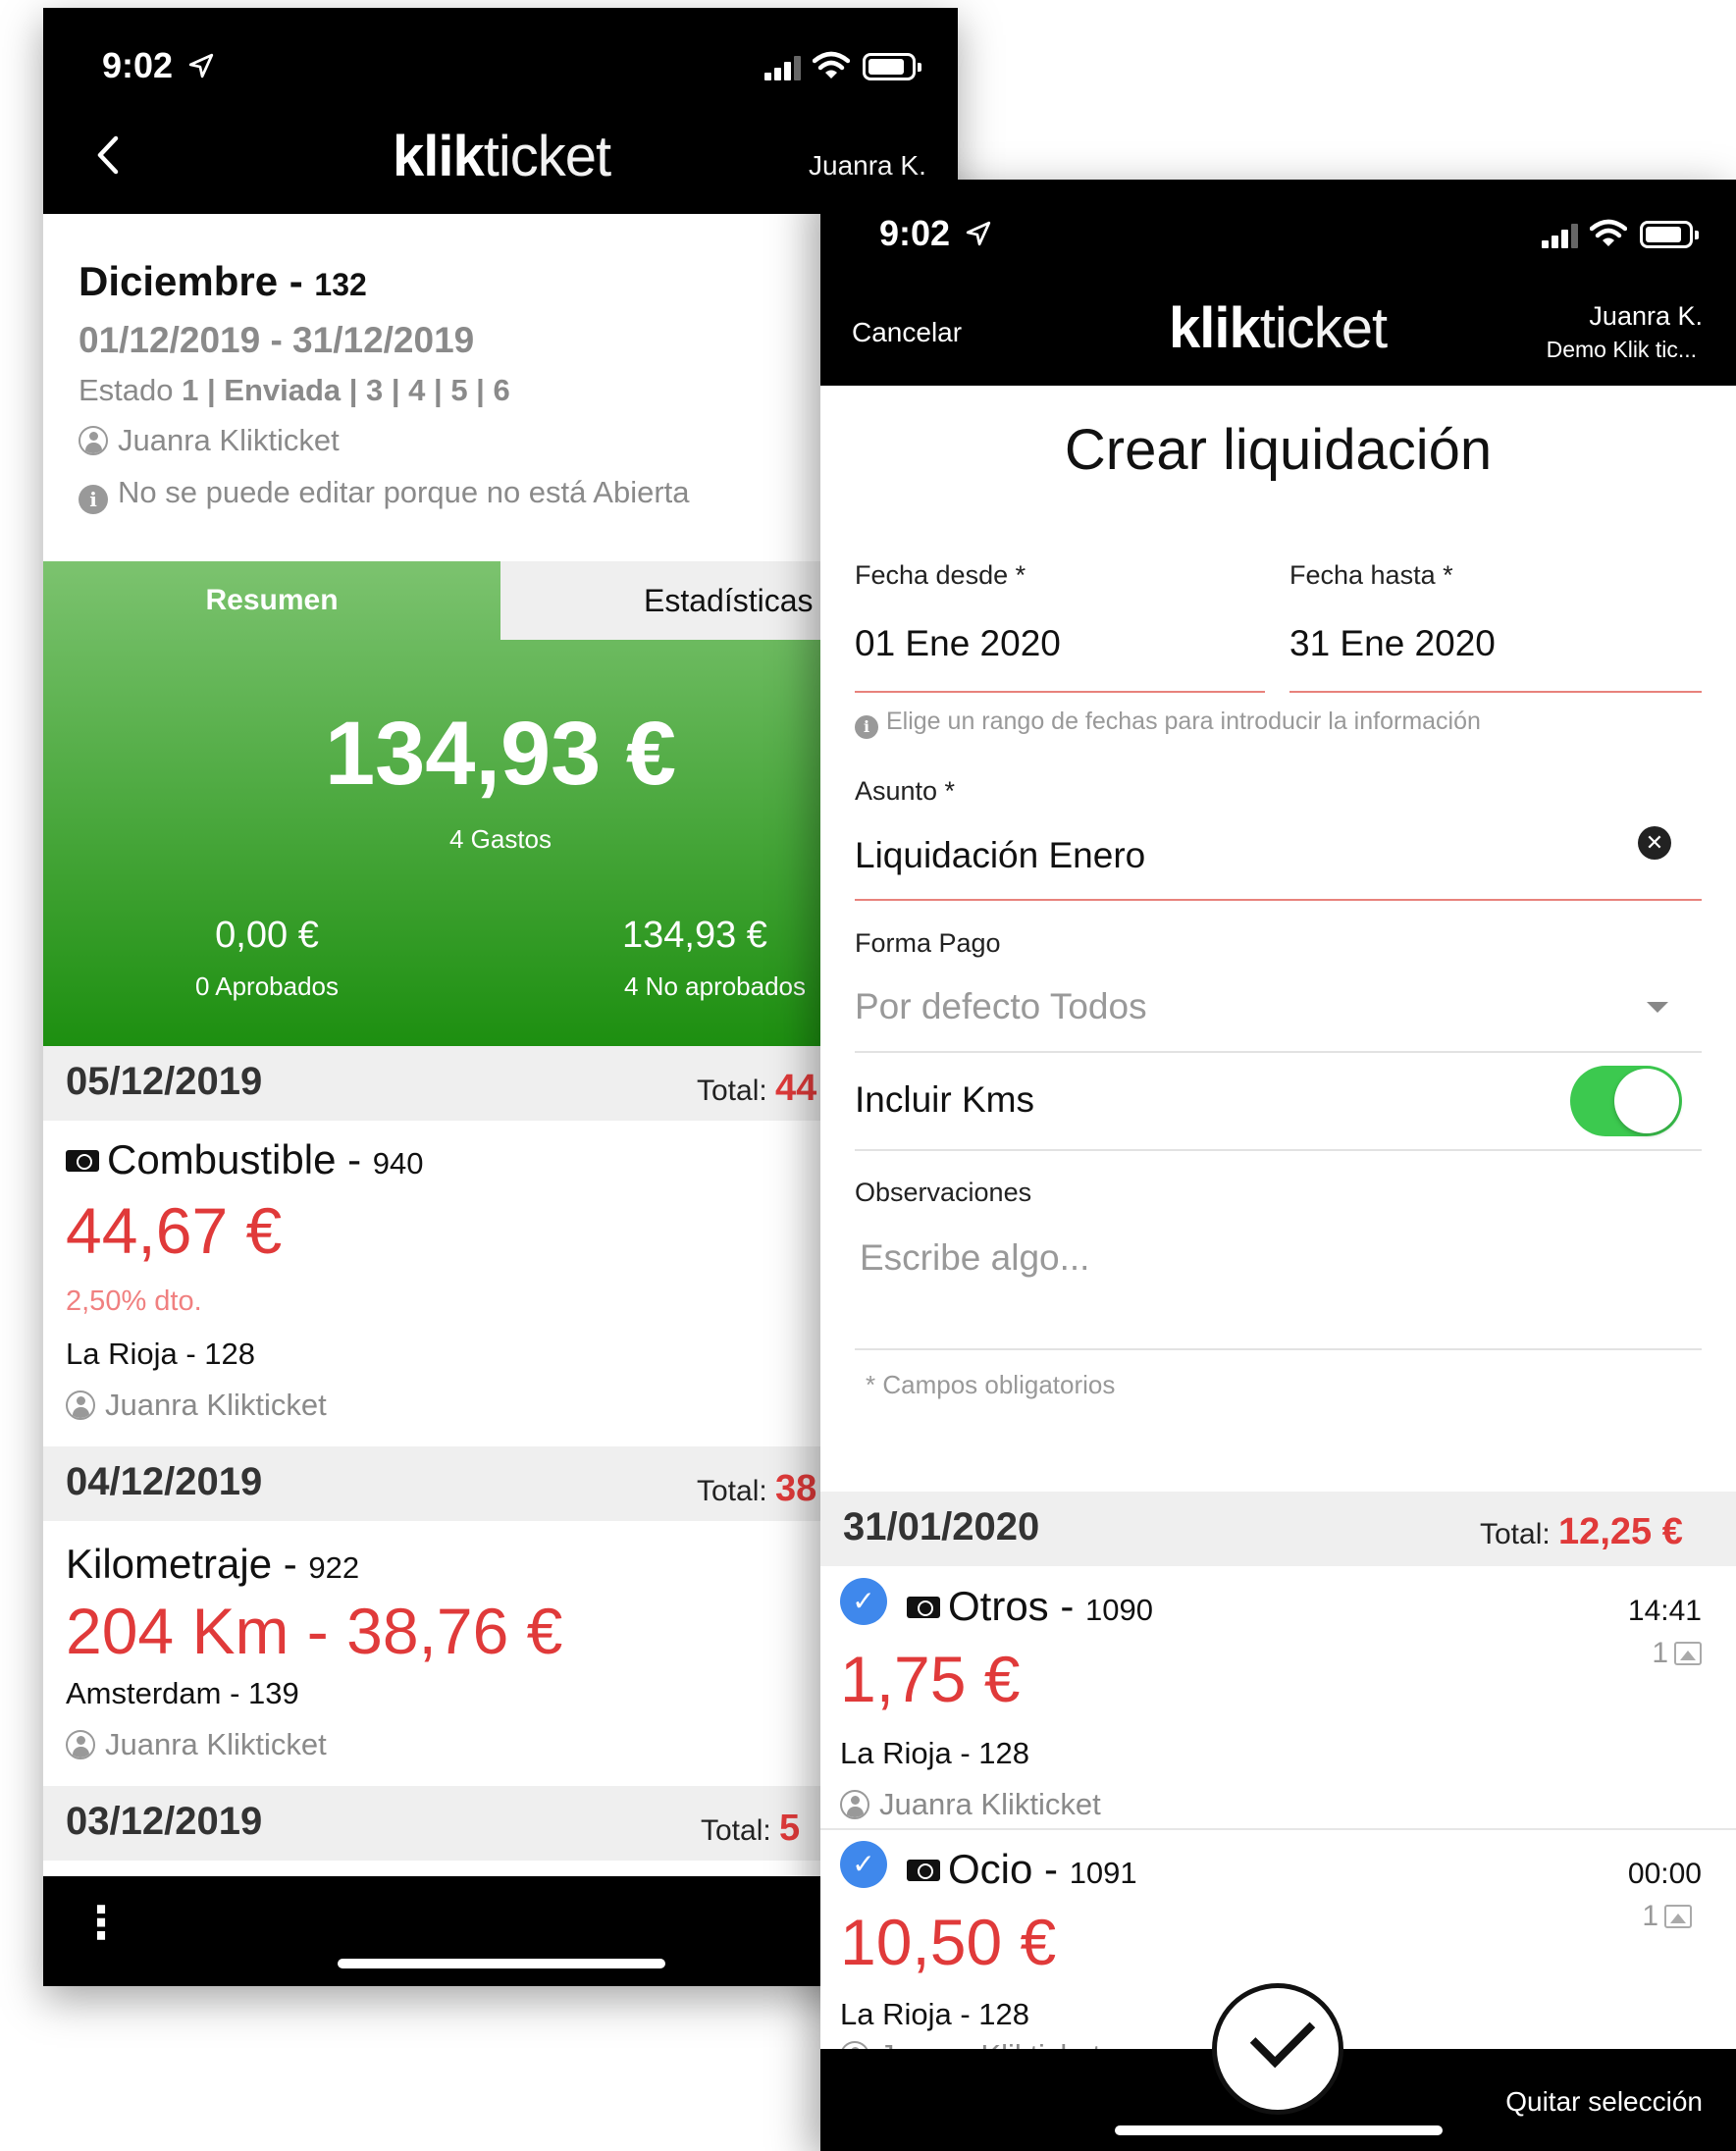  What do you see at coordinates (1001, 1006) in the screenshot?
I see `forma-pago-select: Por defecto Todos` at bounding box center [1001, 1006].